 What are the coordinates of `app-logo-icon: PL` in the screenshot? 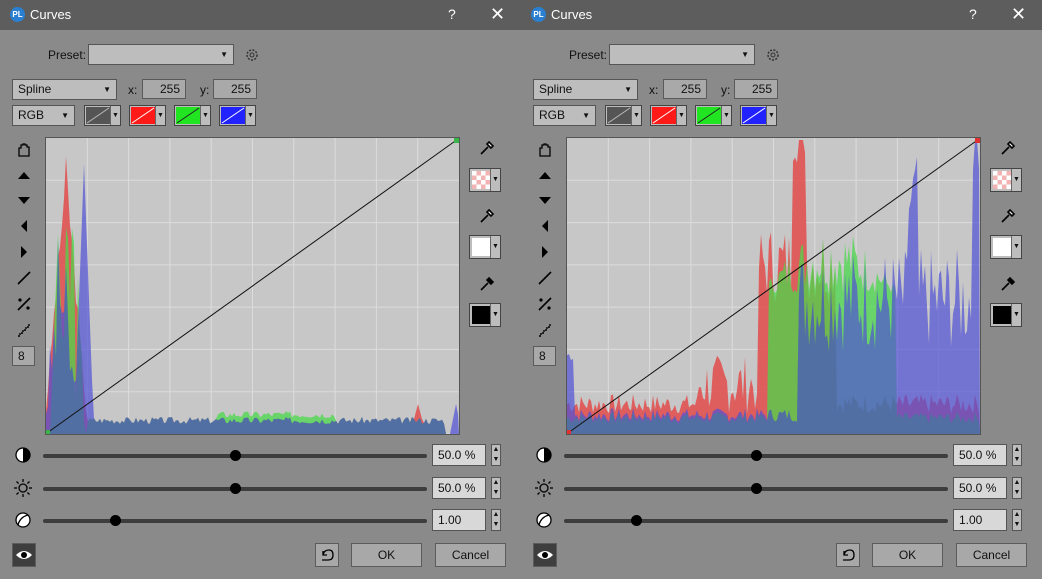 It's located at (538, 14).